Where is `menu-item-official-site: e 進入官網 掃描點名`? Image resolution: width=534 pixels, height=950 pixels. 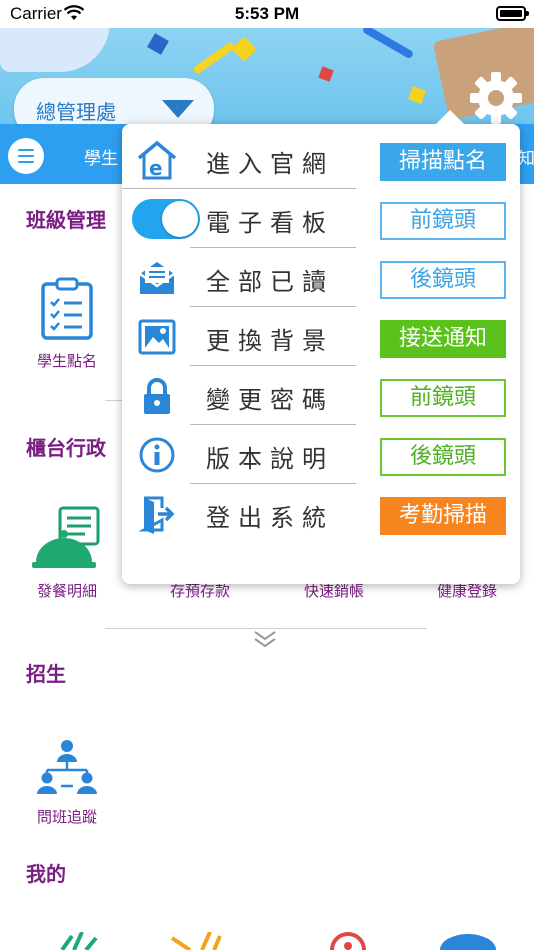 menu-item-official-site: e 進入官網 掃描點名 is located at coordinates (321, 159).